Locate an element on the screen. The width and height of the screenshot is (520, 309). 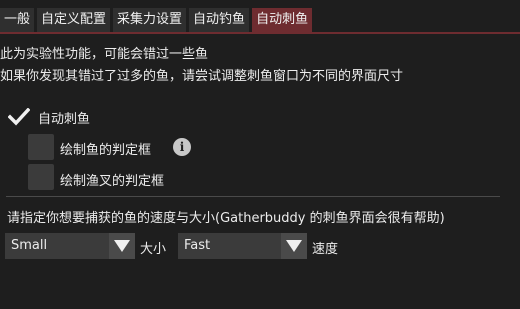
tab-bar: 一般 自定义配置 采集力设置 自动钓鱼 自动刺鱼 is located at coordinates (157, 20).